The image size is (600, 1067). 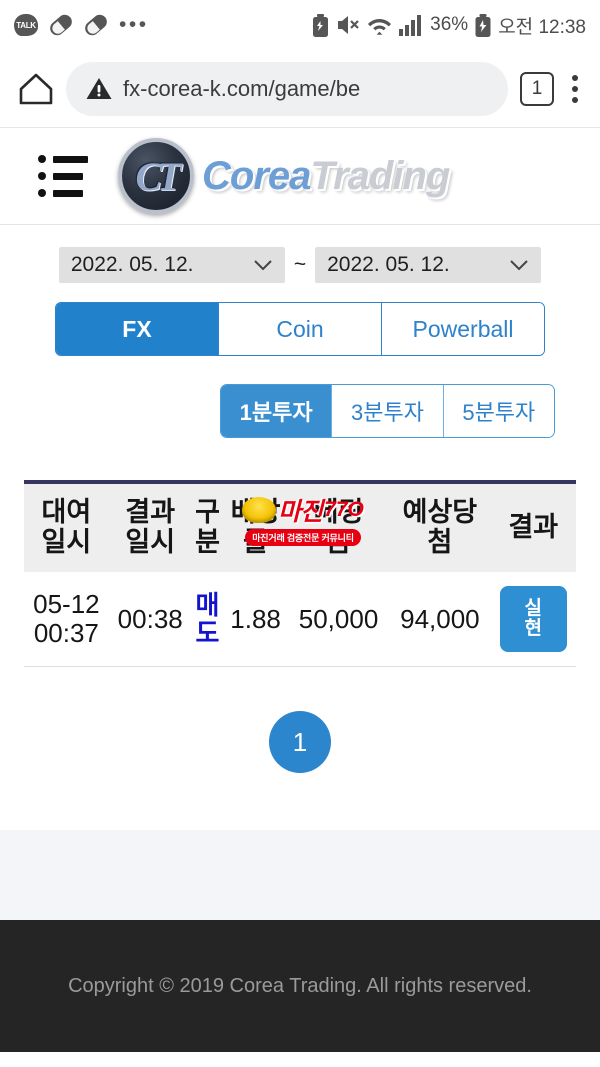 I want to click on date-from-value: 2022. 05. 12., so click(x=132, y=264).